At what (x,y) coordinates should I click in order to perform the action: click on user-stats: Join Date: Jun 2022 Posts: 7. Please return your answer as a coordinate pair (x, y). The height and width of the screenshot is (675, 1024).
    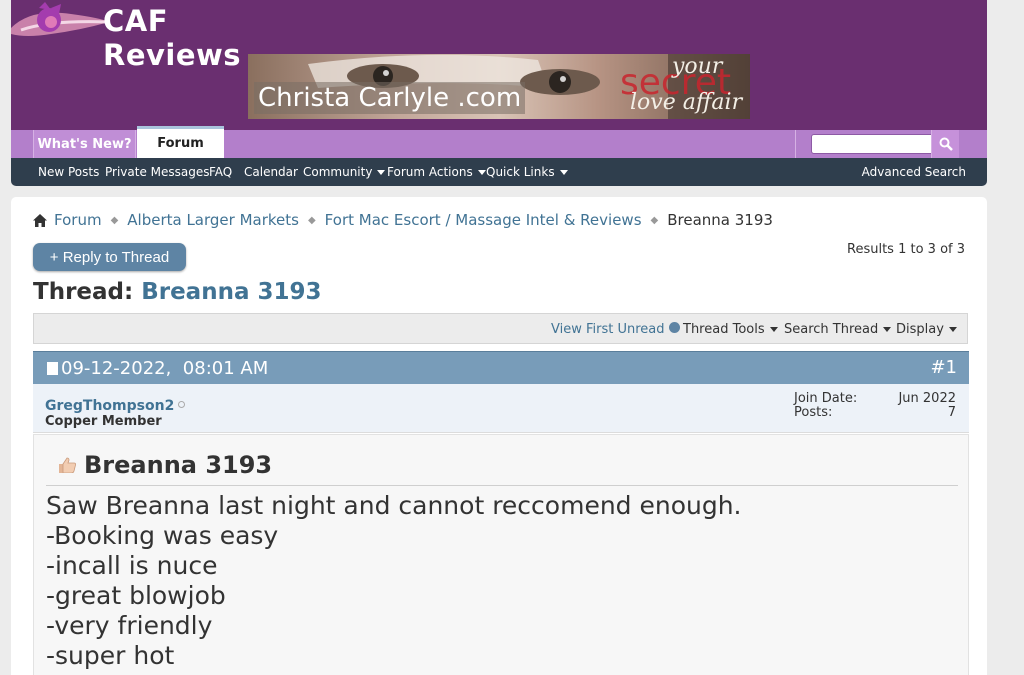
    Looking at the image, I should click on (875, 406).